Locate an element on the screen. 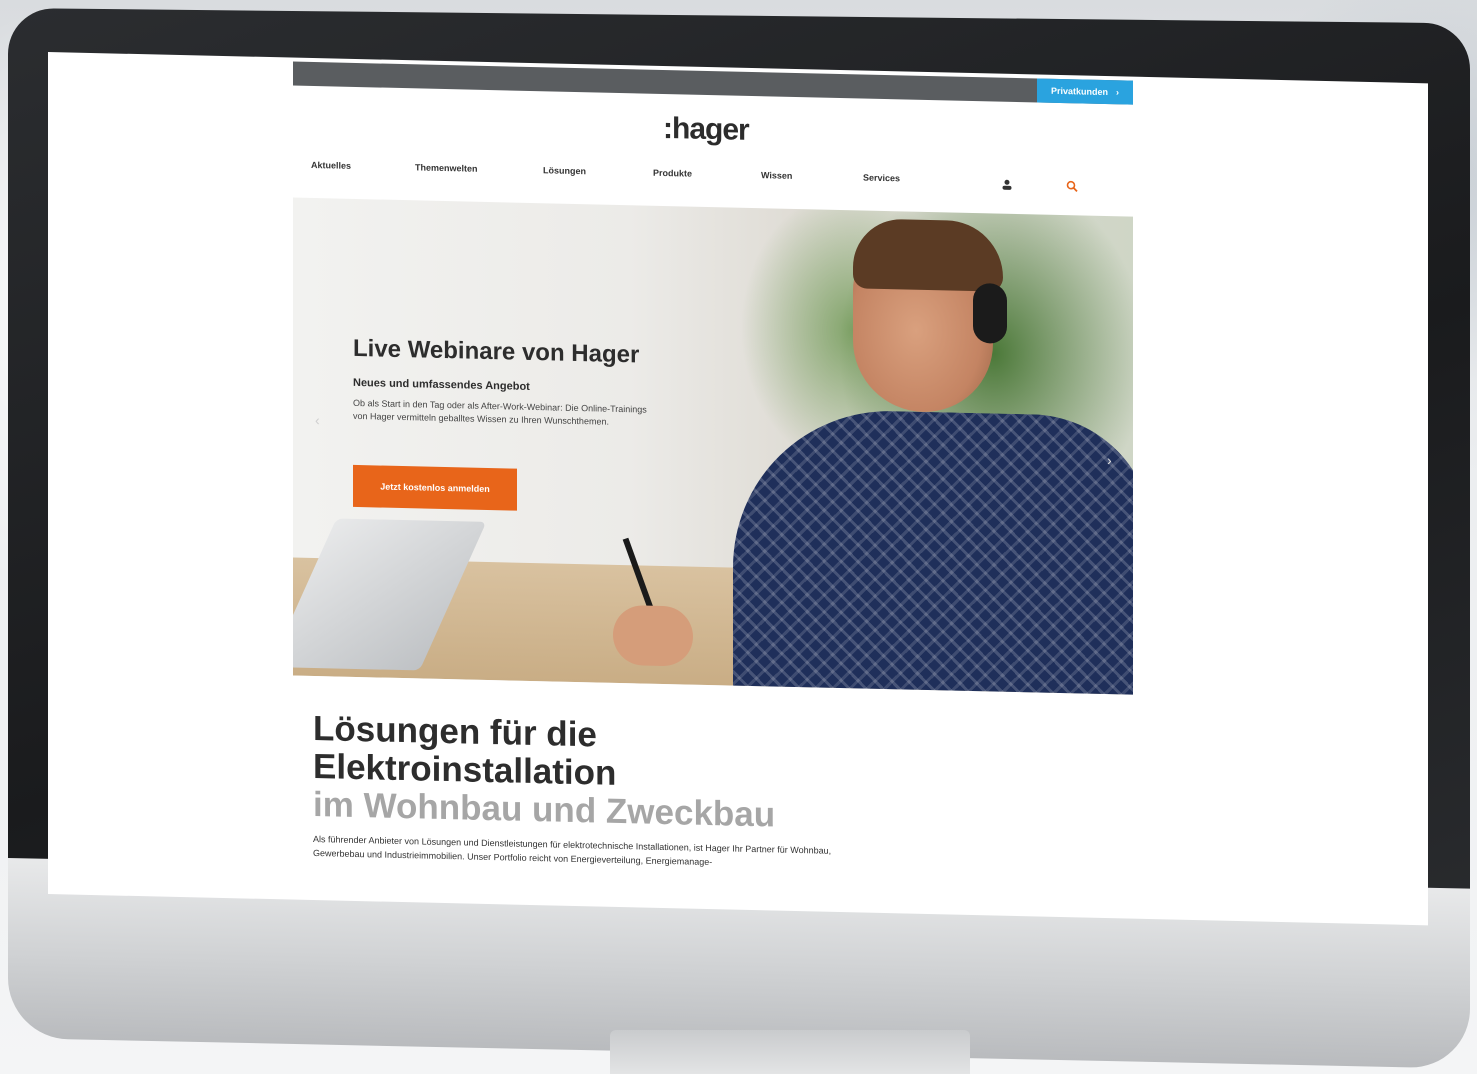 The width and height of the screenshot is (1477, 1074). nav-item-aktuelles: Aktuelles is located at coordinates (331, 165).